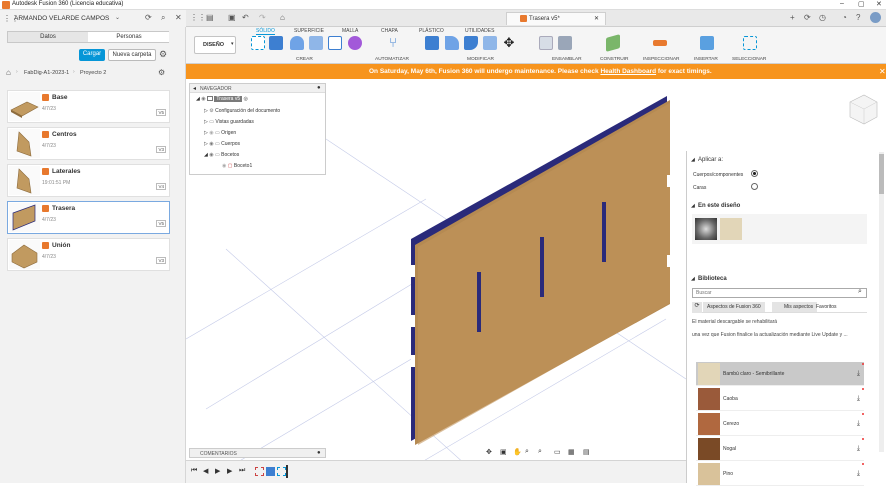 The height and width of the screenshot is (486, 886). What do you see at coordinates (88, 254) in the screenshot?
I see `file-card-union: Unión 4/7/23 V3` at bounding box center [88, 254].